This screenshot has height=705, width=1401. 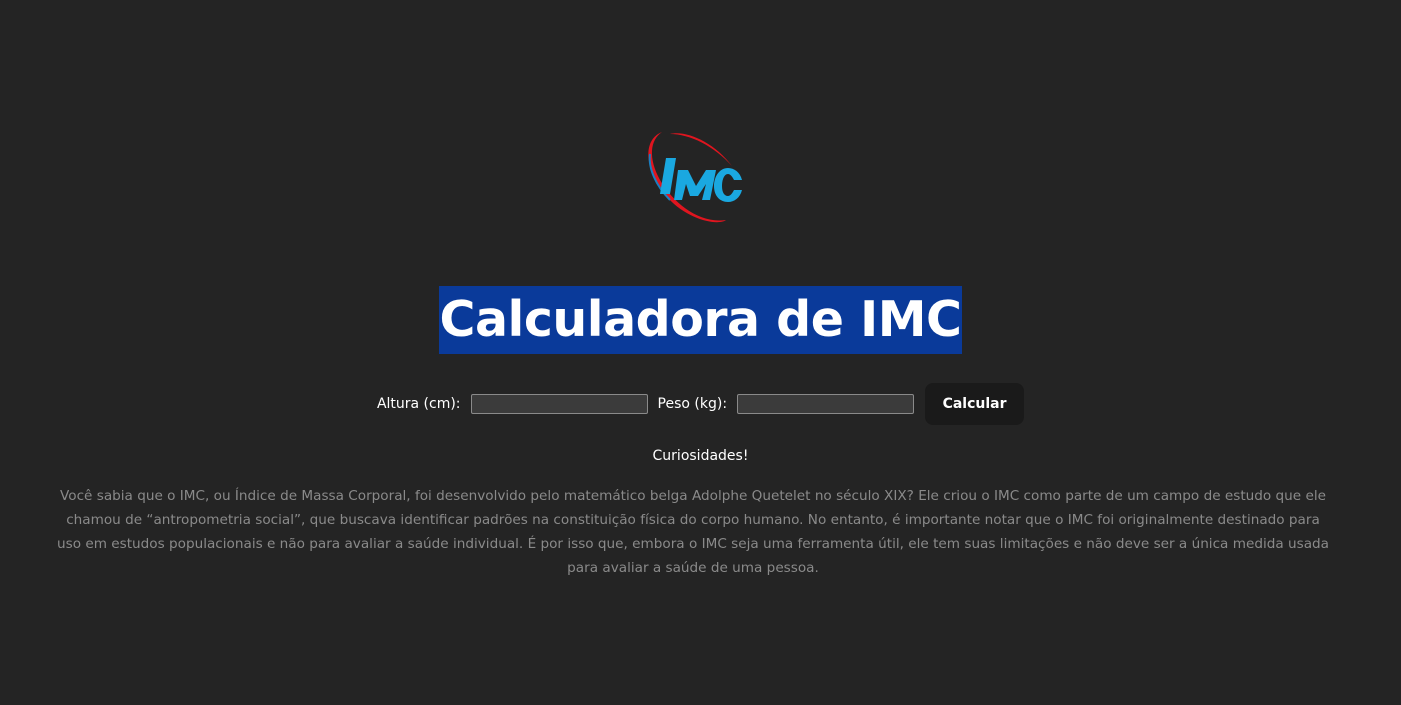 What do you see at coordinates (975, 404) in the screenshot?
I see `calculate-button: Calcular` at bounding box center [975, 404].